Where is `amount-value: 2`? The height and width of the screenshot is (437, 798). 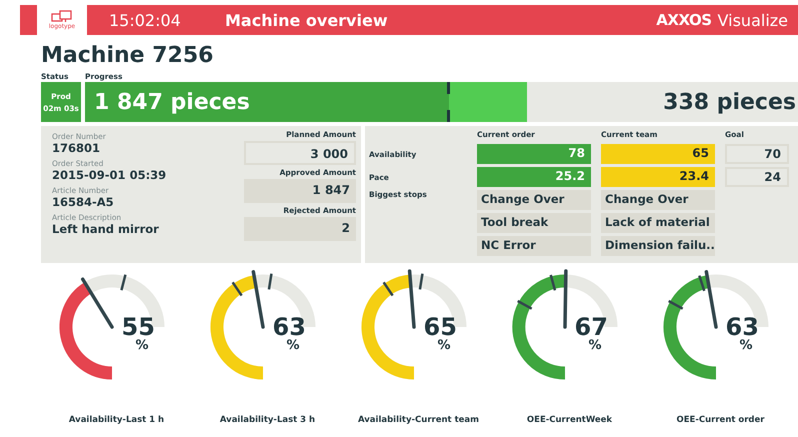
amount-value: 2 is located at coordinates (300, 229).